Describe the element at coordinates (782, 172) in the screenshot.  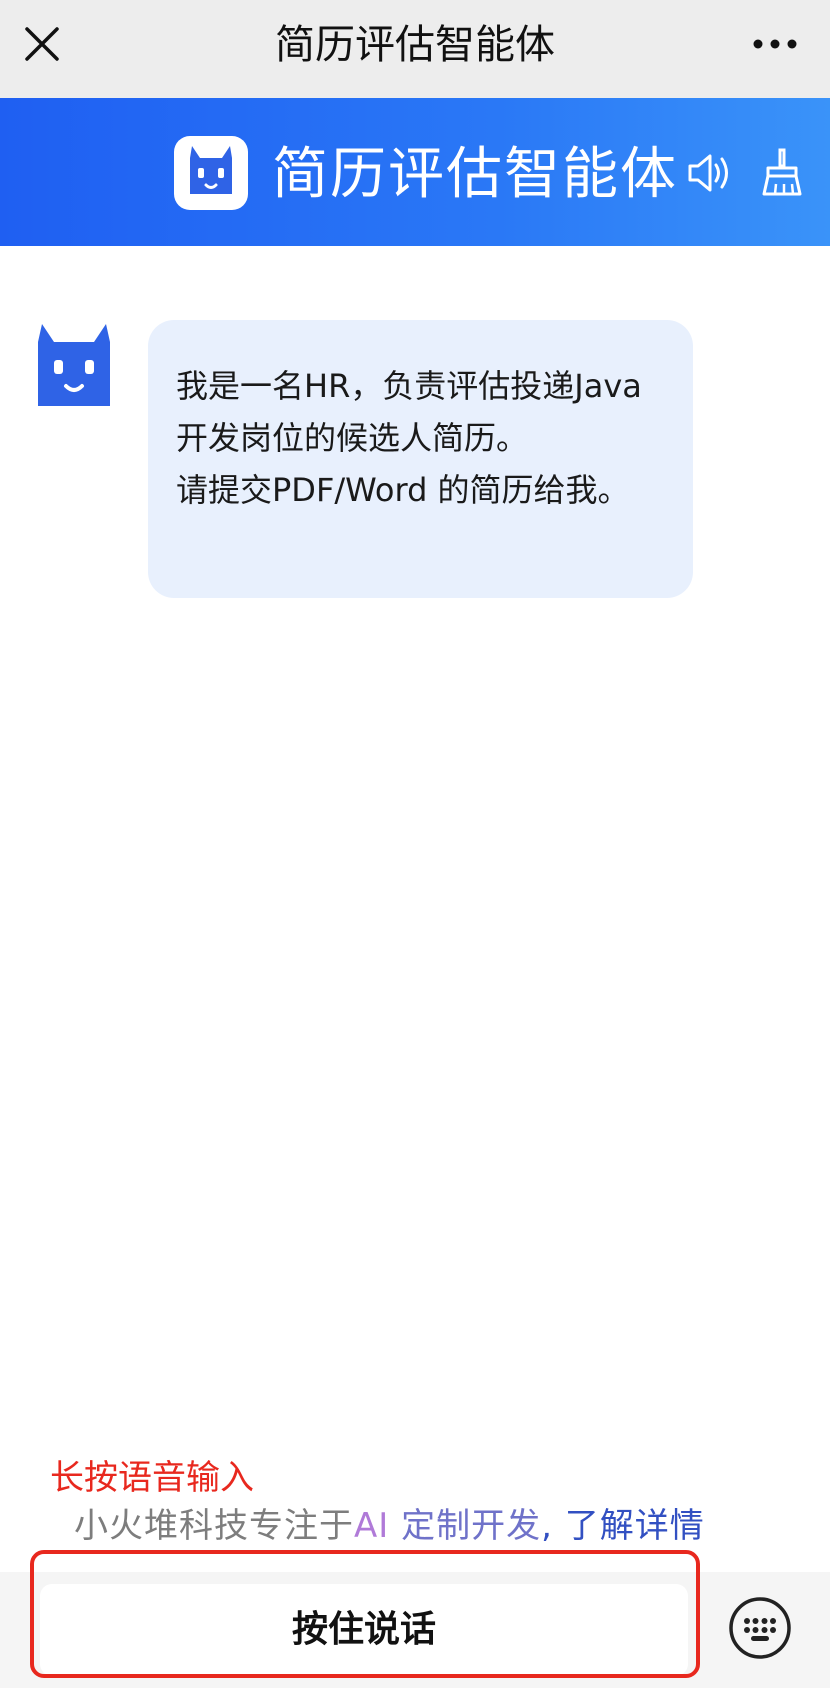
I see `broom-icon` at that location.